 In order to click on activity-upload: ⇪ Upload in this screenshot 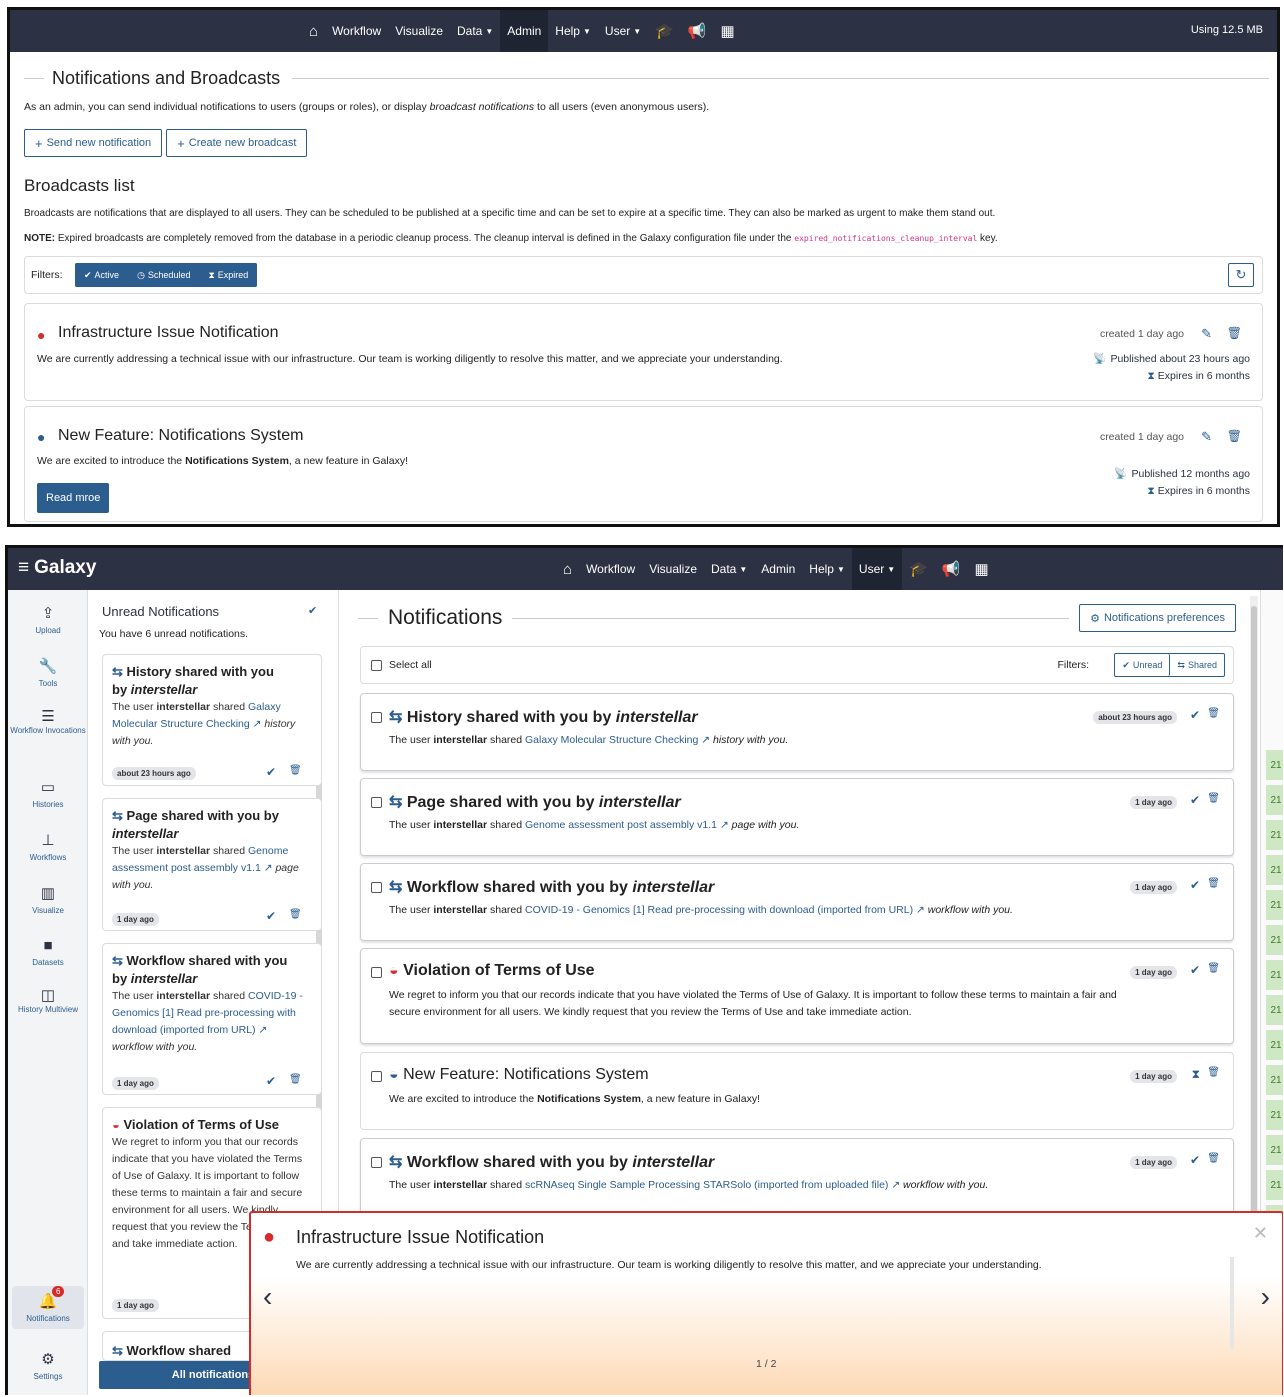, I will do `click(48, 619)`.